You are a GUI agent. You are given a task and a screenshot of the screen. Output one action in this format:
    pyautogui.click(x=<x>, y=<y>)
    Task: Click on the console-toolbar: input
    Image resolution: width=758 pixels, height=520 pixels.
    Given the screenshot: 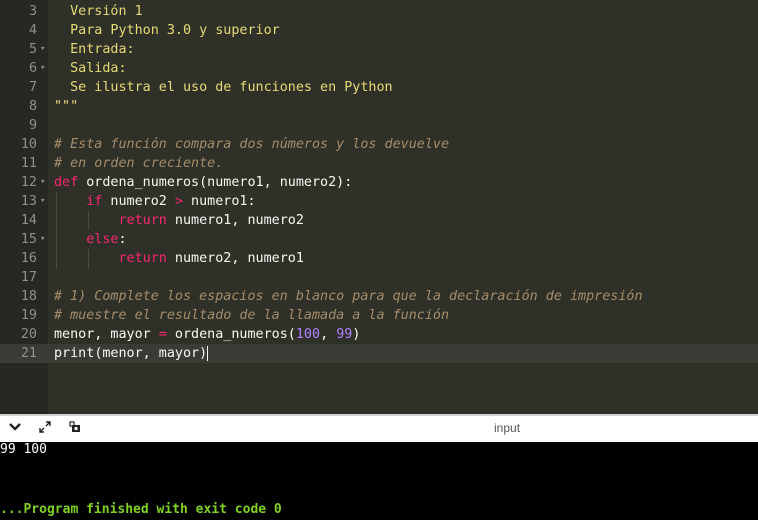 What is the action you would take?
    pyautogui.click(x=379, y=428)
    